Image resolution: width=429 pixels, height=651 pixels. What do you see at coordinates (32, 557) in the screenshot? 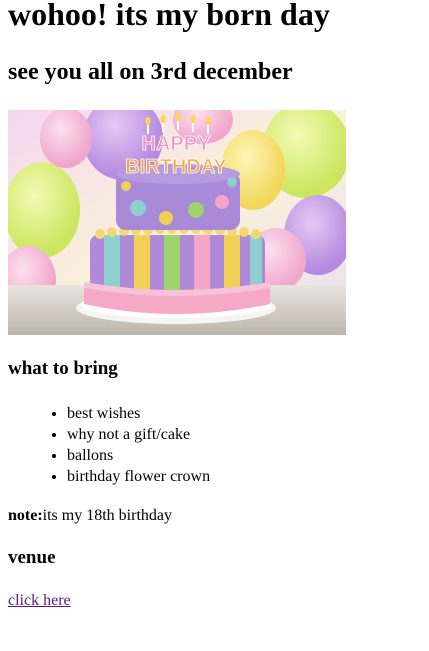
I see `venue-heading: venue` at bounding box center [32, 557].